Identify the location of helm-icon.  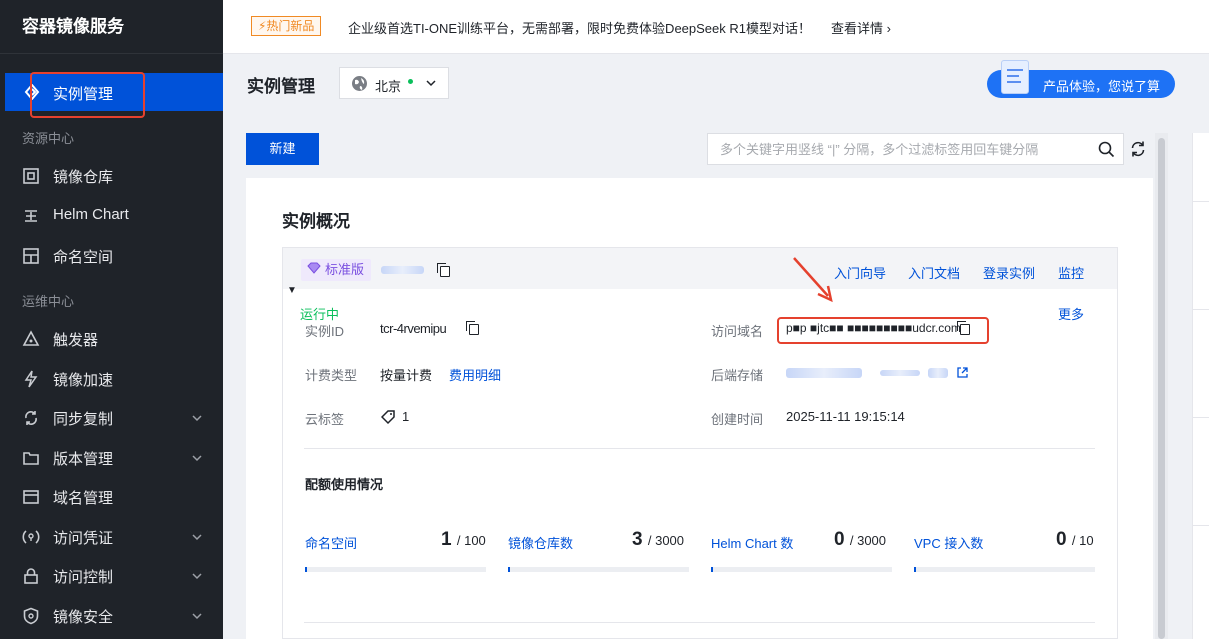
(31, 216).